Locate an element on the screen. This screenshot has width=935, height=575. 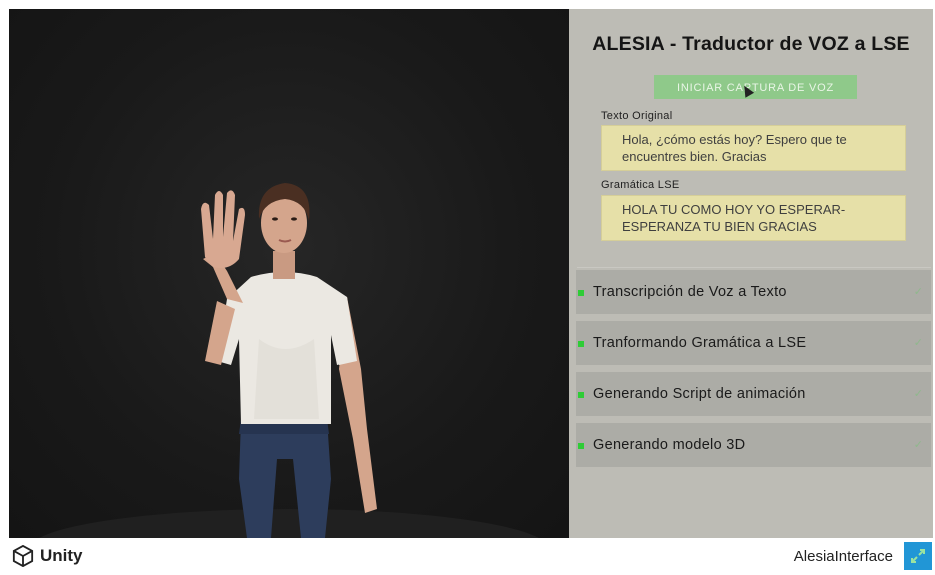
start-voice-capture-button: Iniciar Captura de Voz is located at coordinates (755, 87).